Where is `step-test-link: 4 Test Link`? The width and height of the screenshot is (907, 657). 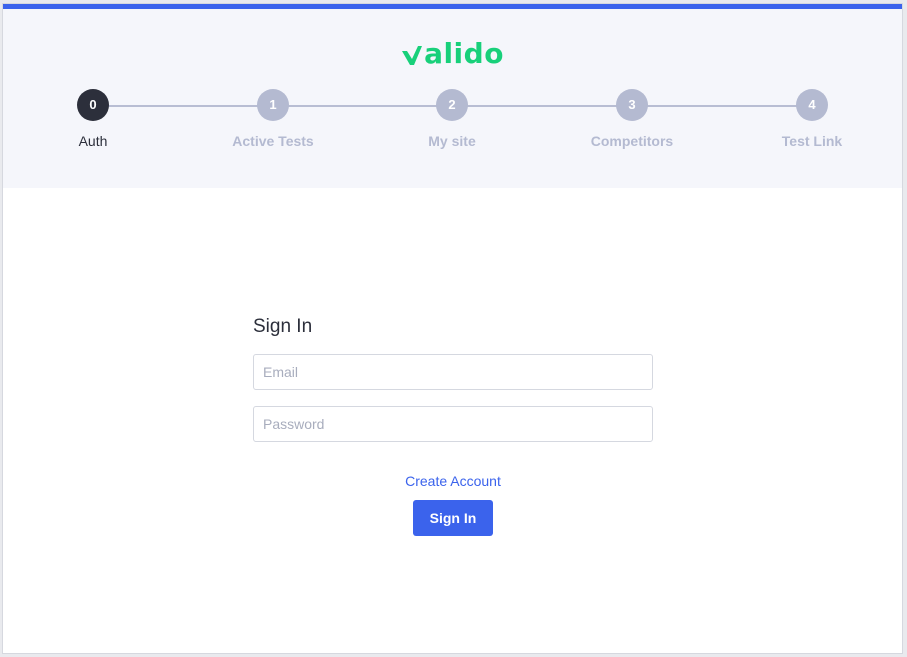
step-test-link: 4 Test Link is located at coordinates (812, 119).